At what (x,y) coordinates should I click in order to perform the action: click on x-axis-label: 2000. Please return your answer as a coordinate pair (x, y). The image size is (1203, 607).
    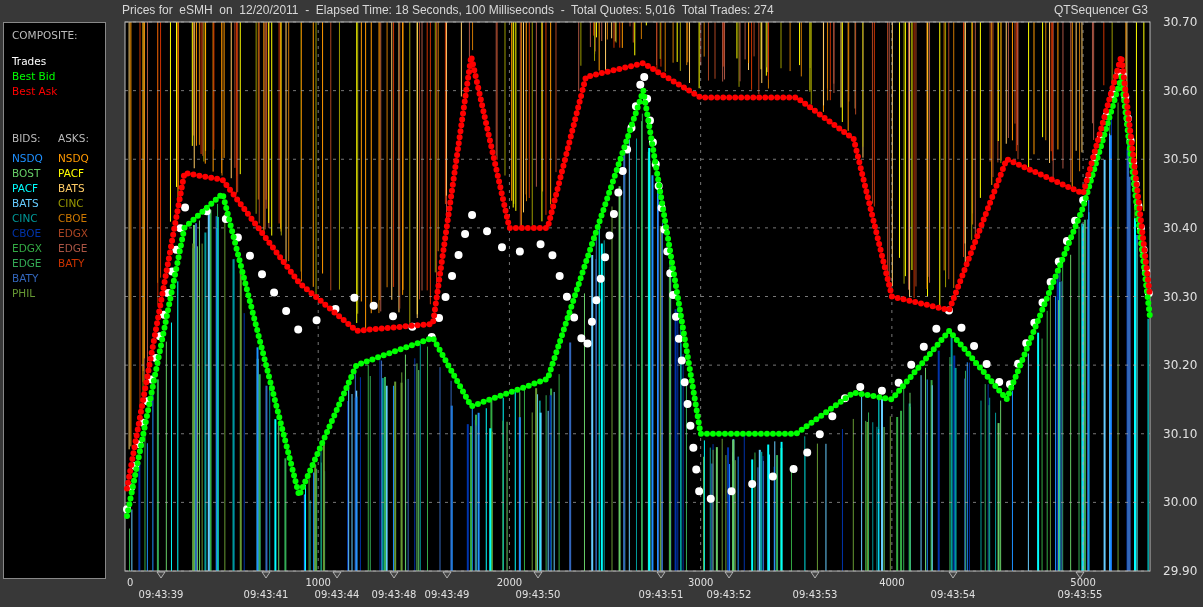
    Looking at the image, I should click on (509, 582).